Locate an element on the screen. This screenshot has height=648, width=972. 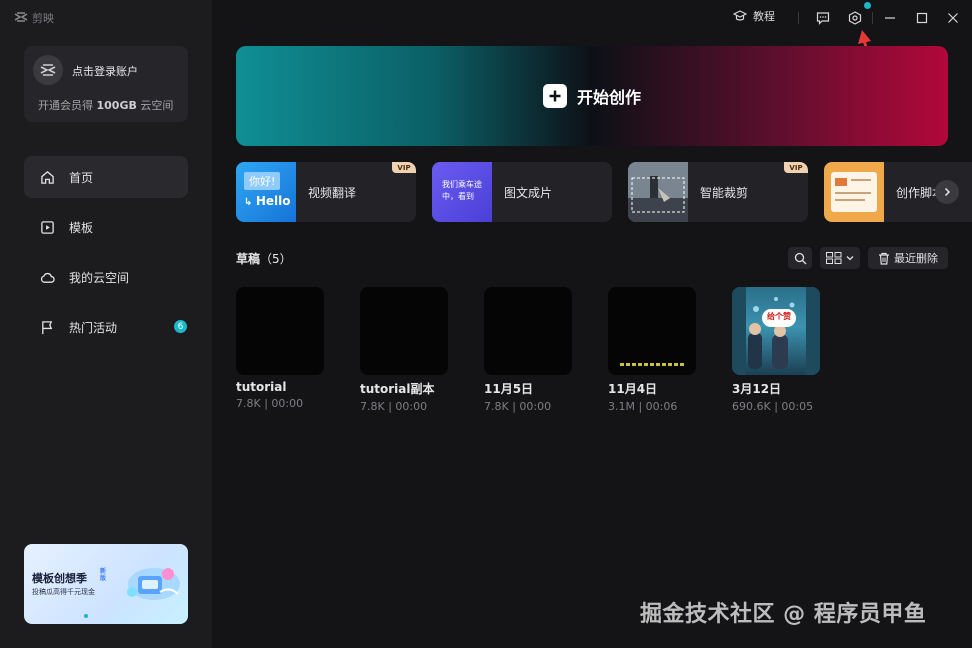
view-mode-dropdown is located at coordinates (840, 258).